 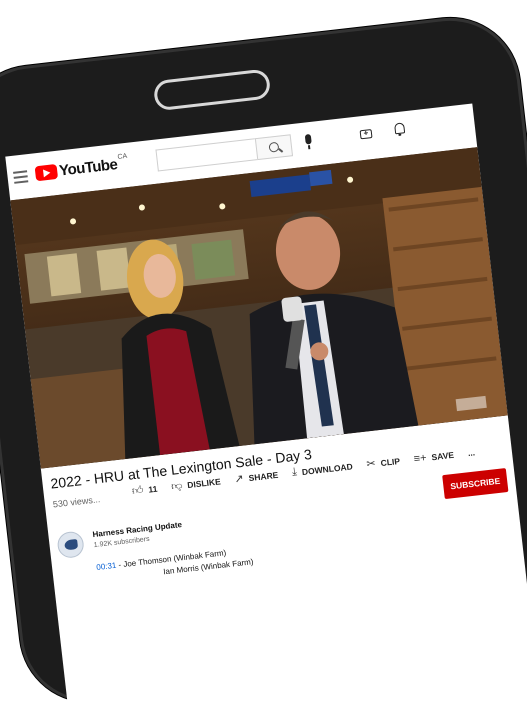 I want to click on bell-icon, so click(x=400, y=128).